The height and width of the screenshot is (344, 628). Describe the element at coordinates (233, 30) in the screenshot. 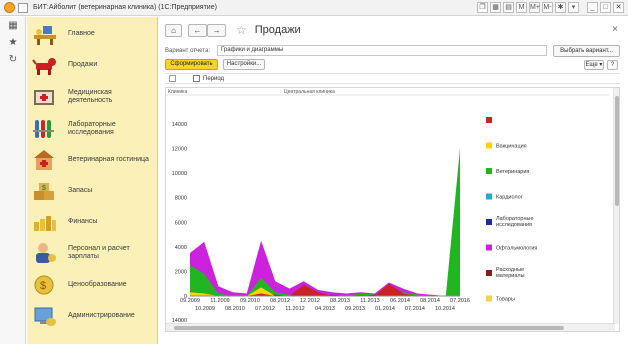

I see `navigation-row: ⌂ ← → ☆ Продажи` at that location.